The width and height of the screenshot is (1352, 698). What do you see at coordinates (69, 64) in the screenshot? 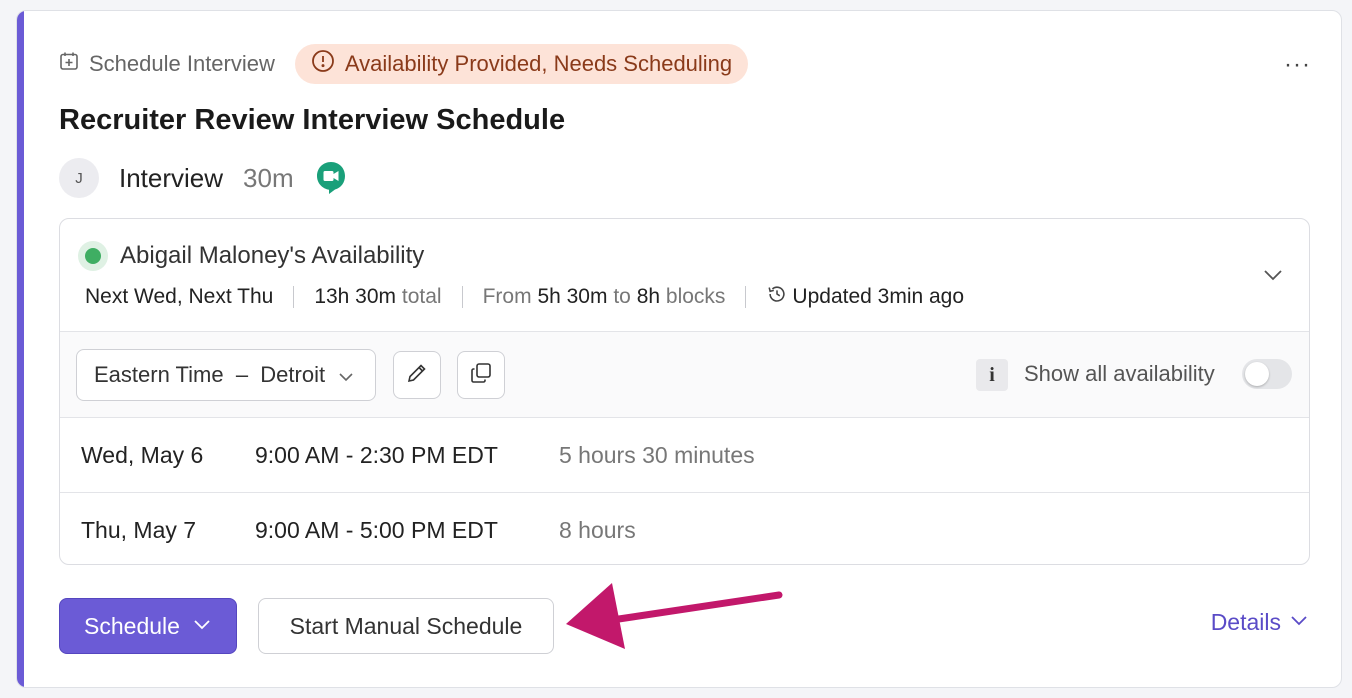
I see `calendar-plus-icon` at bounding box center [69, 64].